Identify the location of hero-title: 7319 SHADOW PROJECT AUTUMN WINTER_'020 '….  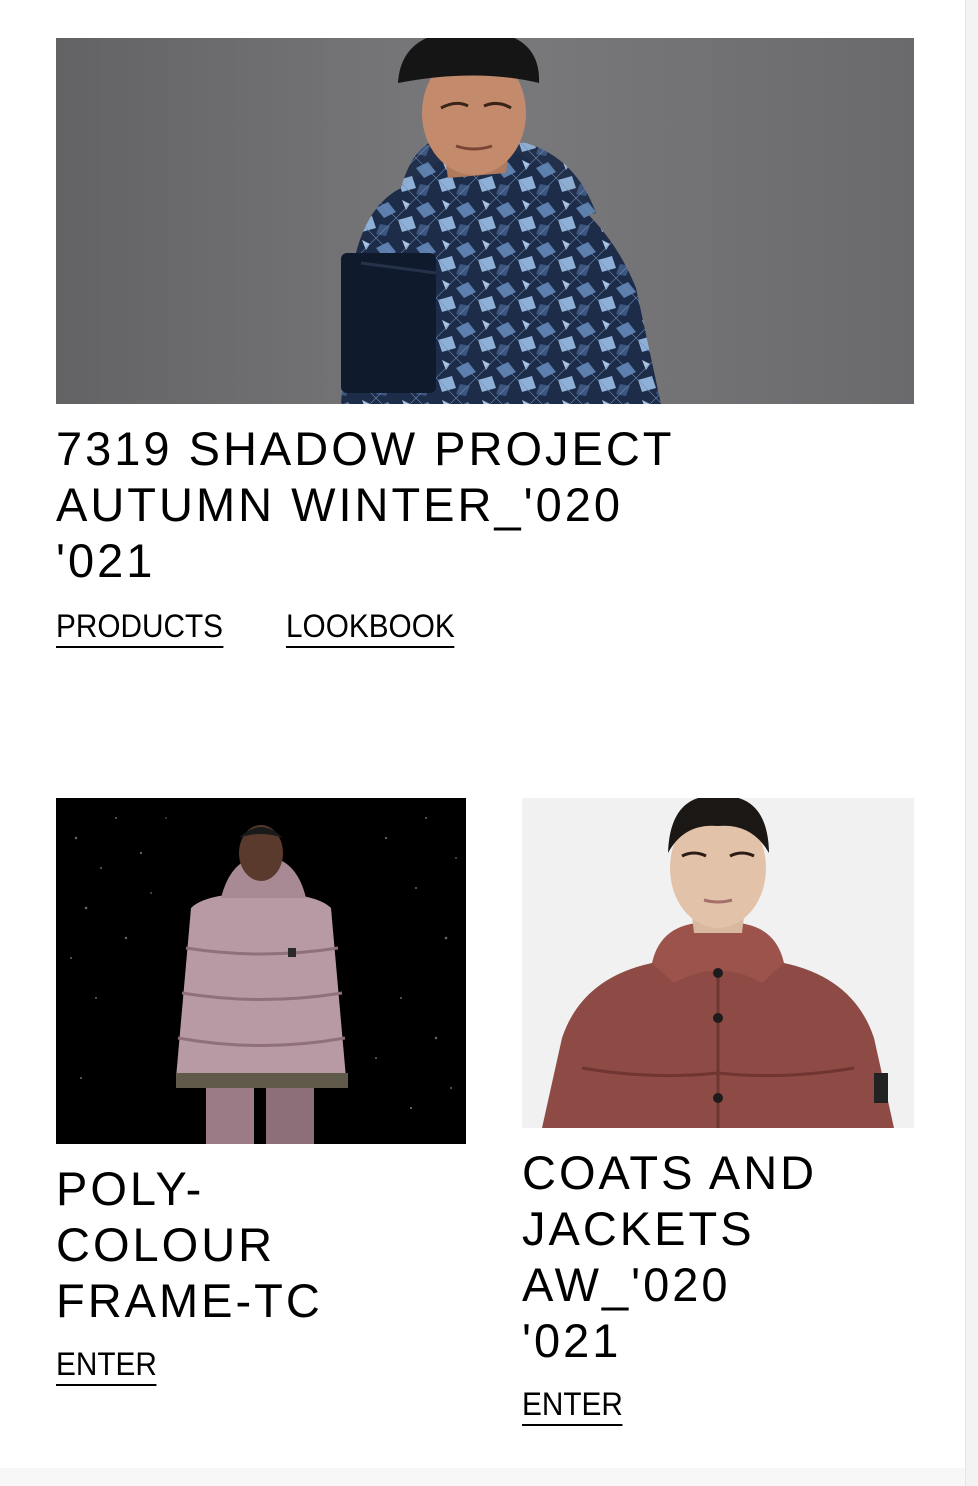
(365, 504).